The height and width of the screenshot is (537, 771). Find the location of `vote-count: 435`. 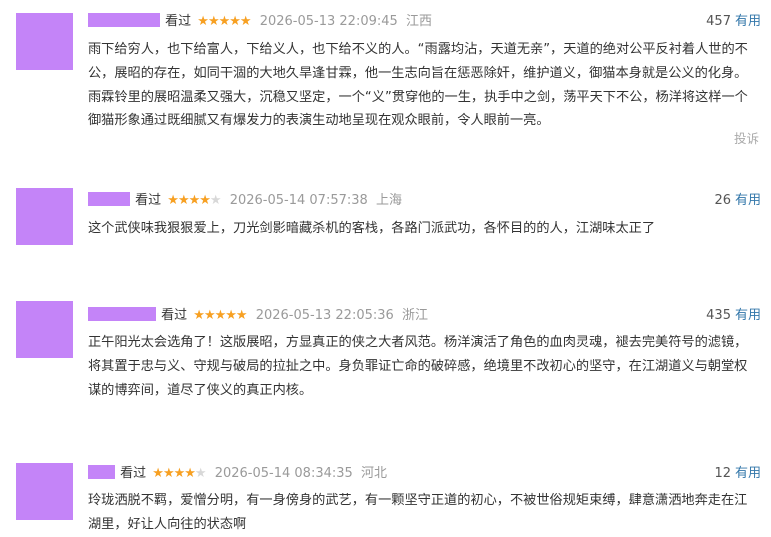

vote-count: 435 is located at coordinates (718, 315).